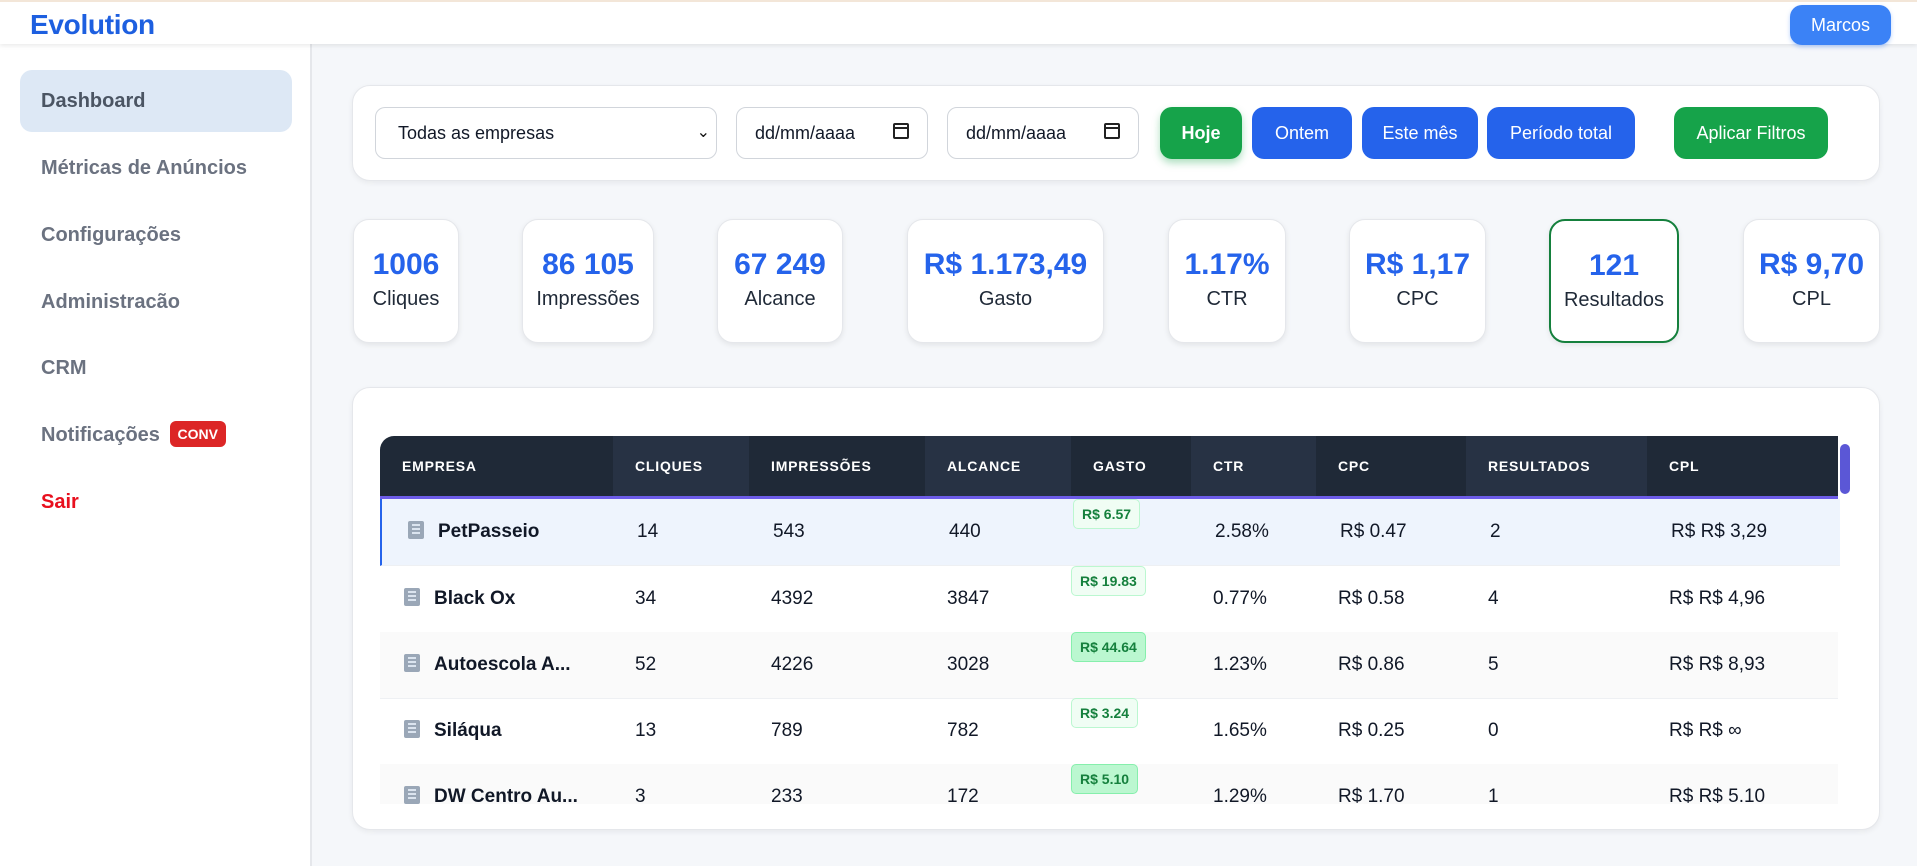 The width and height of the screenshot is (1917, 866). I want to click on sidebar-item-dashboard: Dashboard, so click(156, 101).